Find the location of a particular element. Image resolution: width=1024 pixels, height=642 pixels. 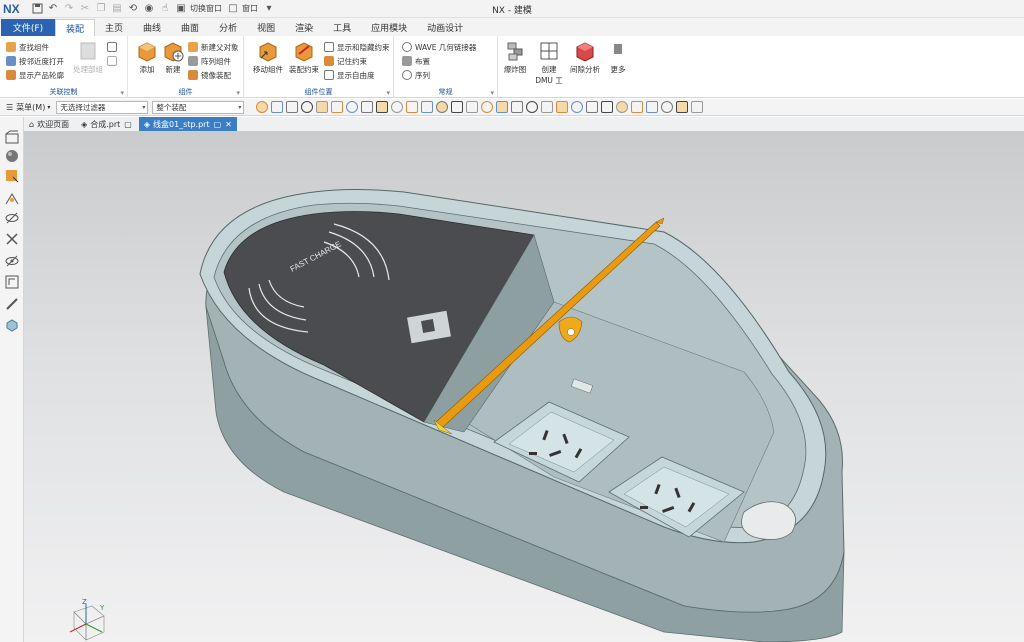

render-style-icon is located at coordinates (636, 107).